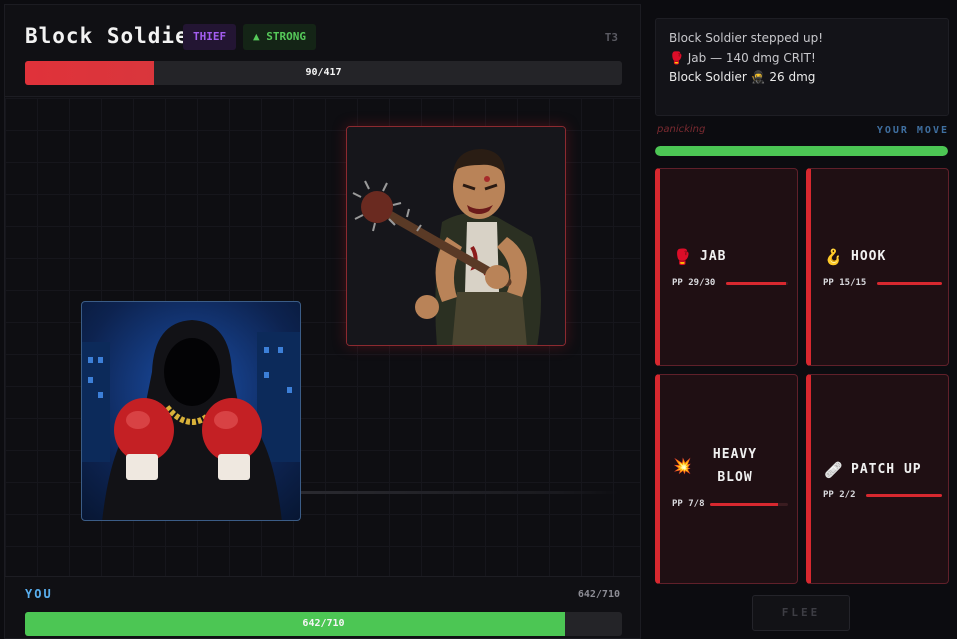  Describe the element at coordinates (598, 594) in the screenshot. I see `player-hp-number: 642/710` at that location.